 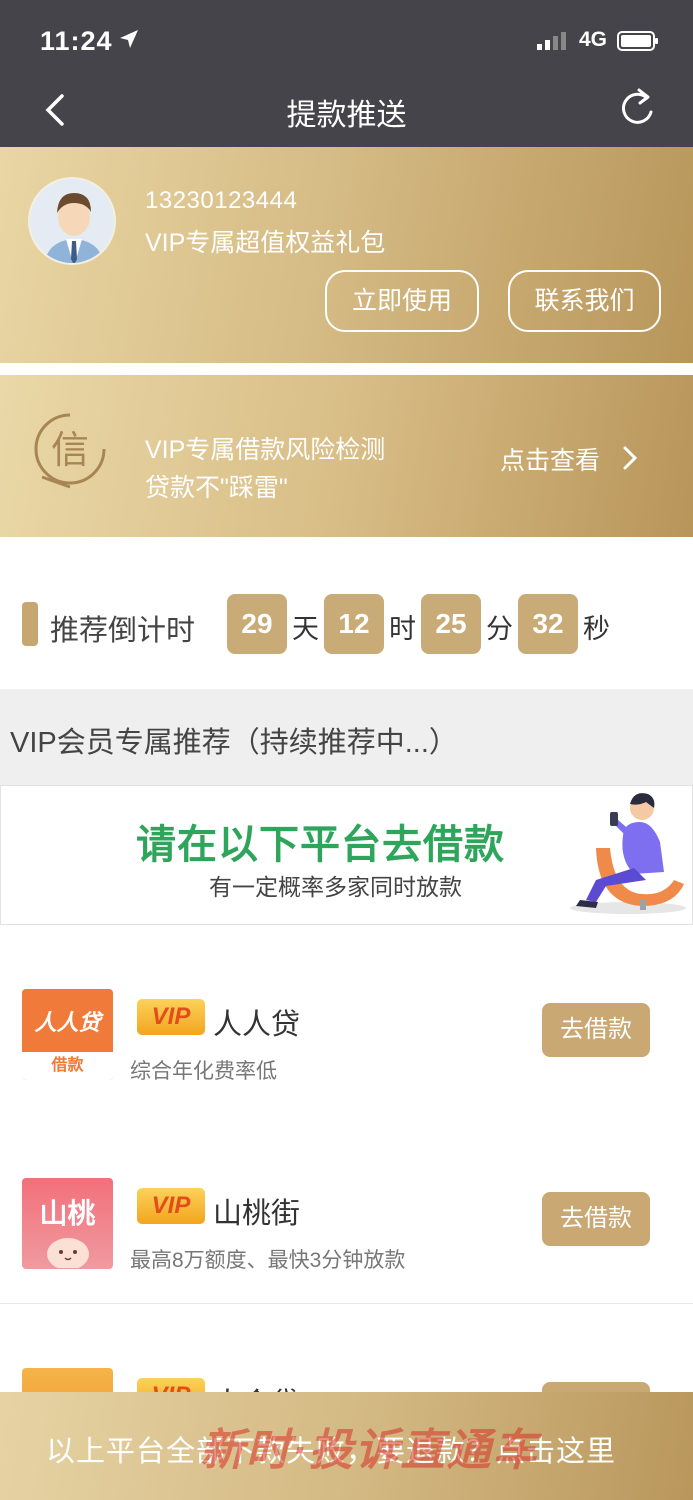 What do you see at coordinates (234, 743) in the screenshot?
I see `section-title: VIP会员专属推荐（持续推荐中...）` at bounding box center [234, 743].